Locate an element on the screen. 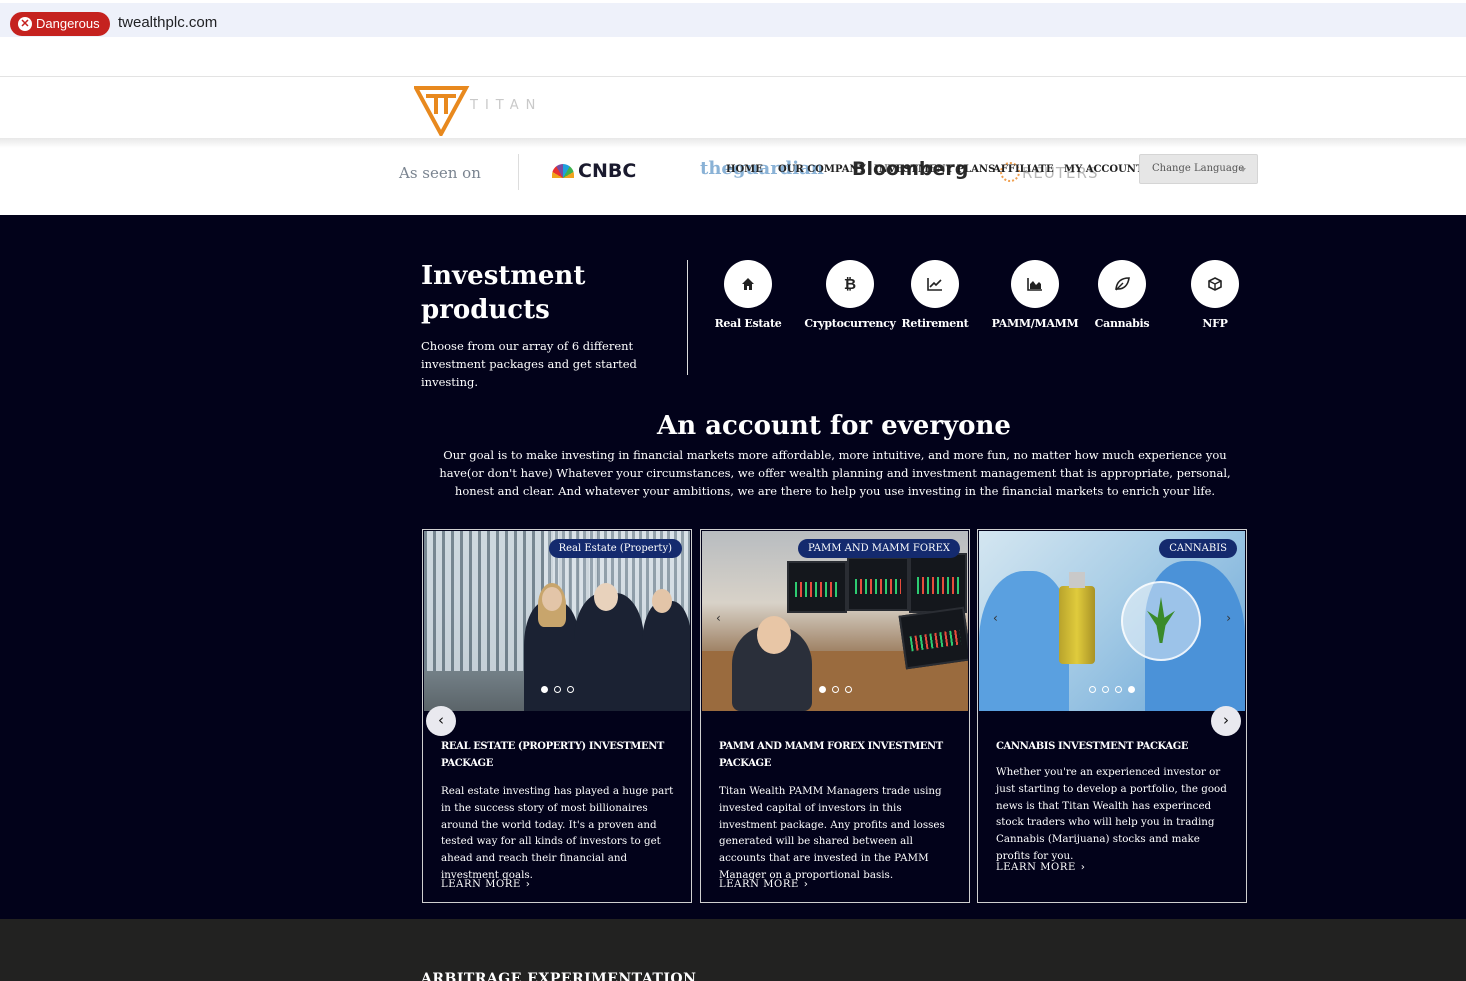  bitcoin-icon: ₿ is located at coordinates (850, 284).